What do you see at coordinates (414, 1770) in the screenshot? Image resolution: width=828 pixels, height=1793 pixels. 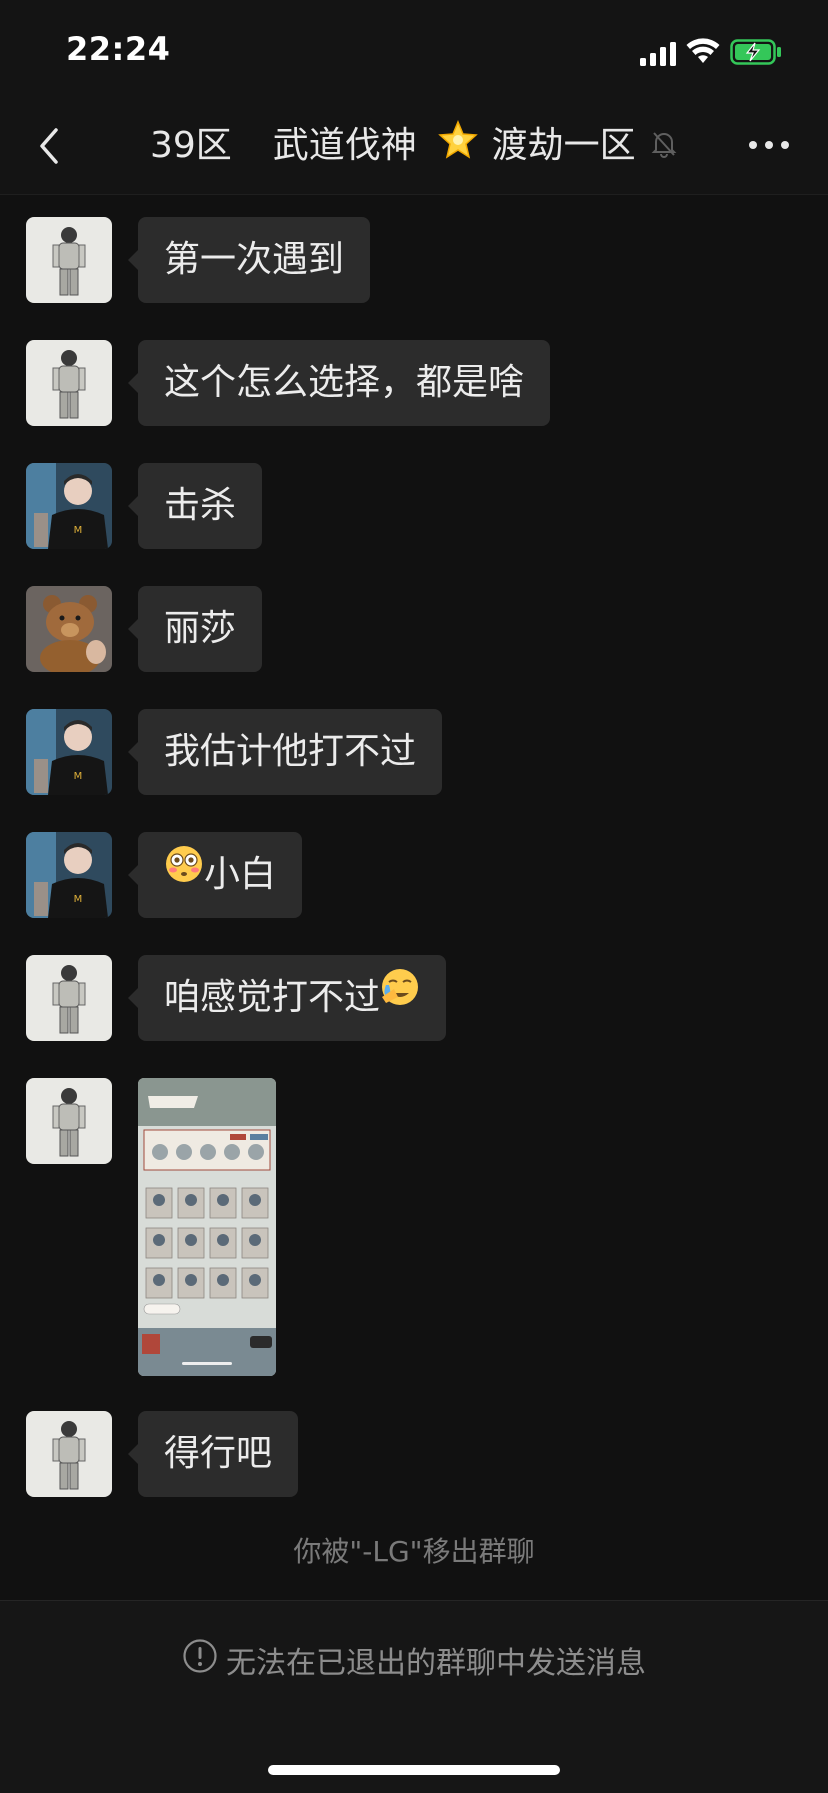 I see `home-indicator` at bounding box center [414, 1770].